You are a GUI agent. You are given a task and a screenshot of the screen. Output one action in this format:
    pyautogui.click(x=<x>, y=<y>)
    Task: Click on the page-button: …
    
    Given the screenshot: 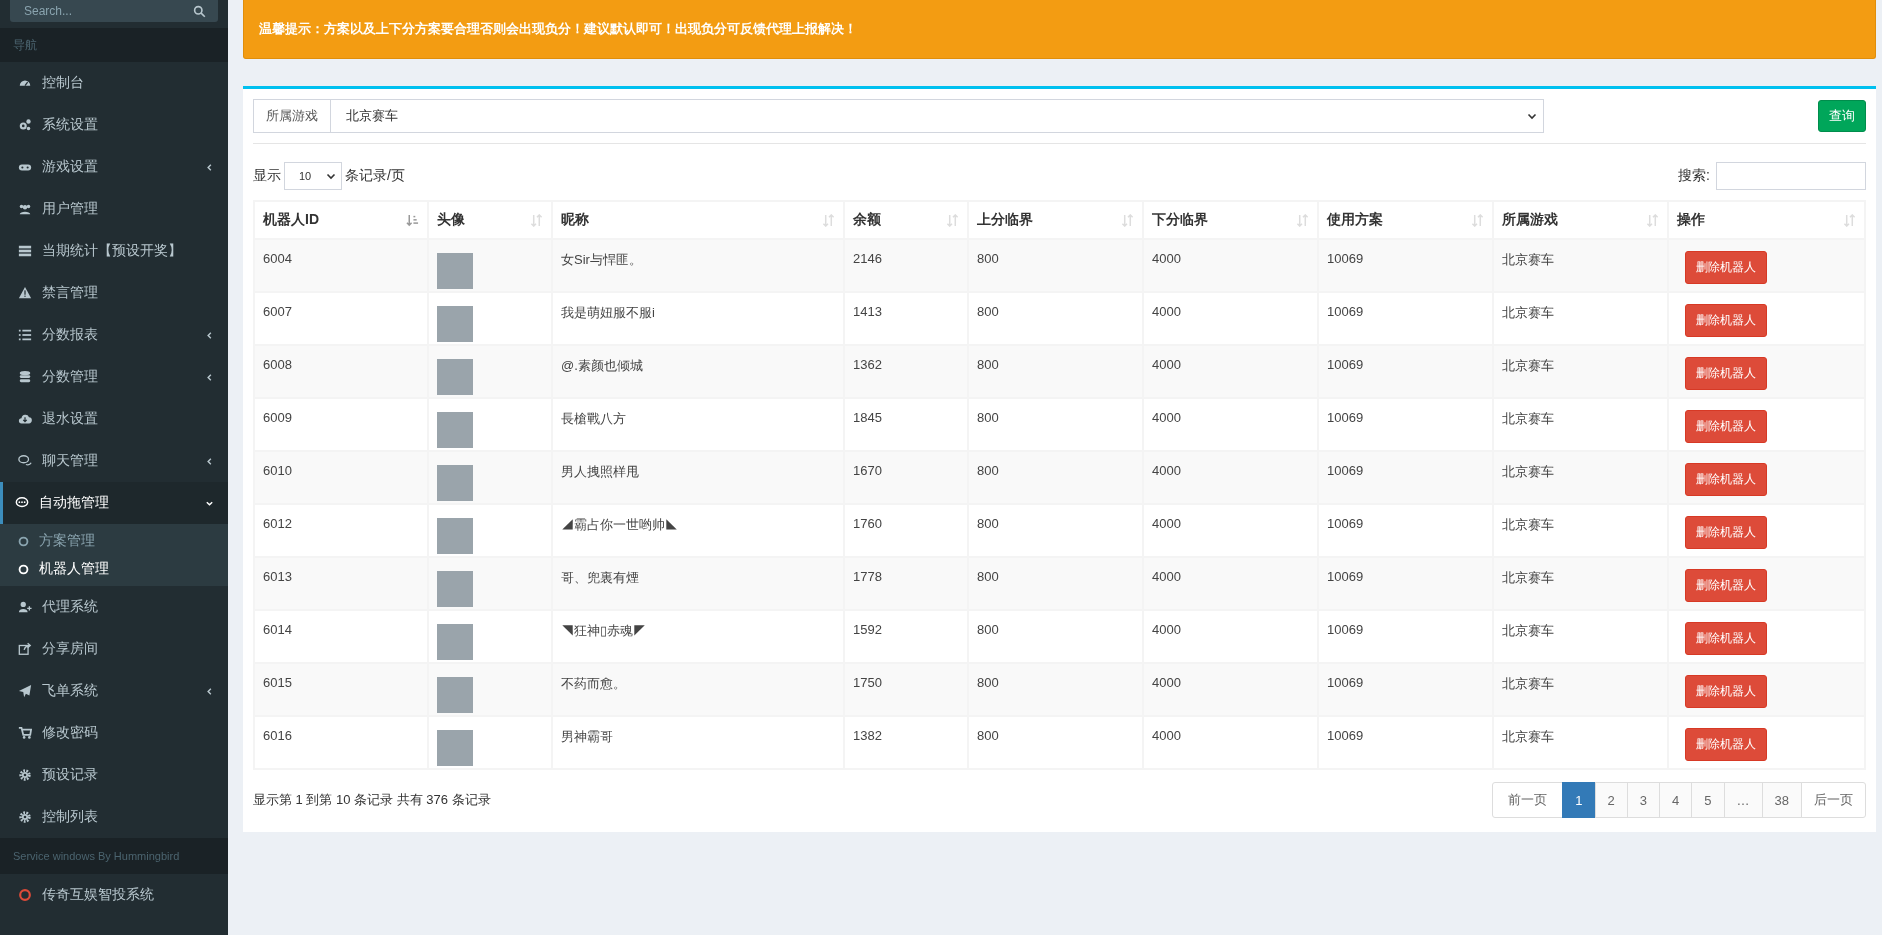 What is the action you would take?
    pyautogui.click(x=1743, y=800)
    